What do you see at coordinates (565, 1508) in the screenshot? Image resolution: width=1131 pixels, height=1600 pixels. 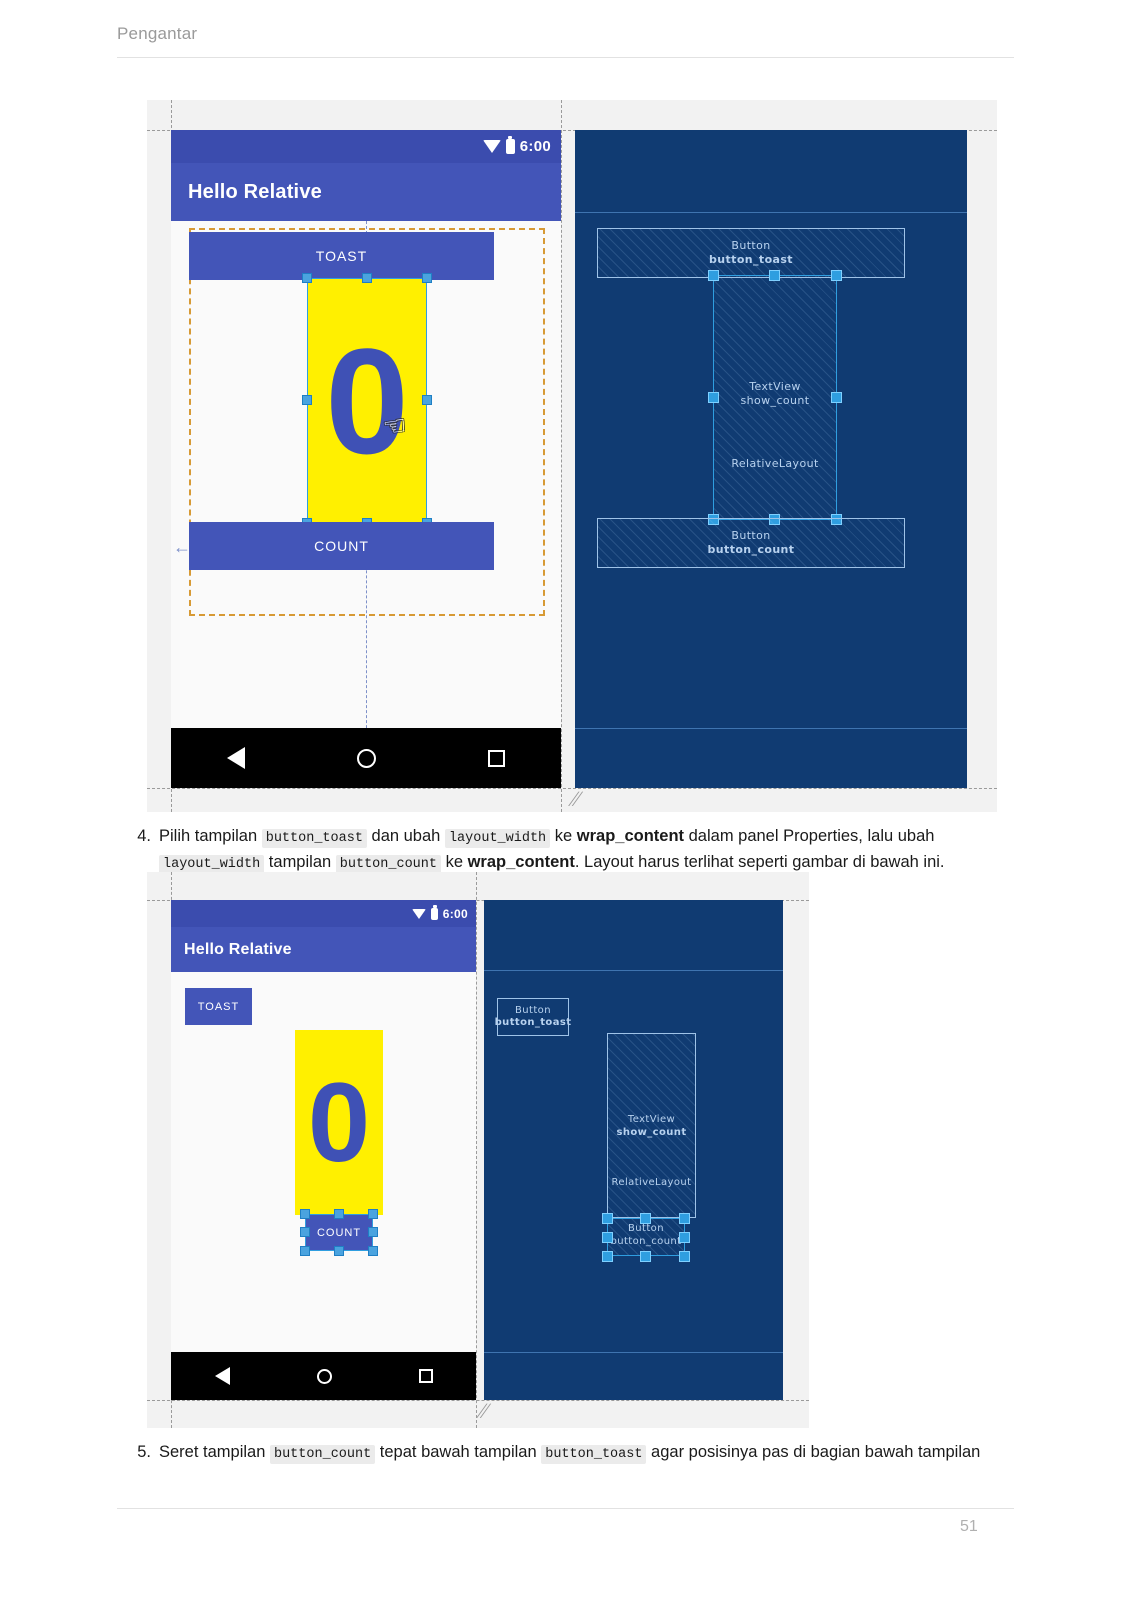 I see `footer-divider` at bounding box center [565, 1508].